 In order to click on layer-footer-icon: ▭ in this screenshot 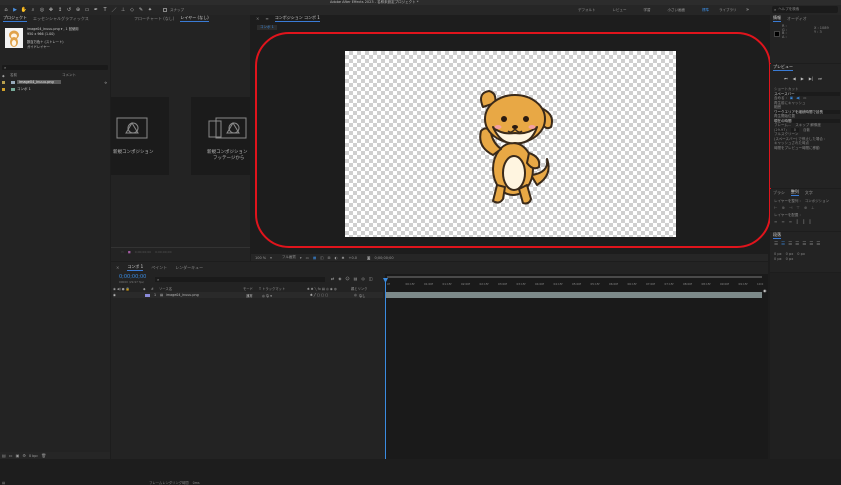, I will do `click(122, 252)`.